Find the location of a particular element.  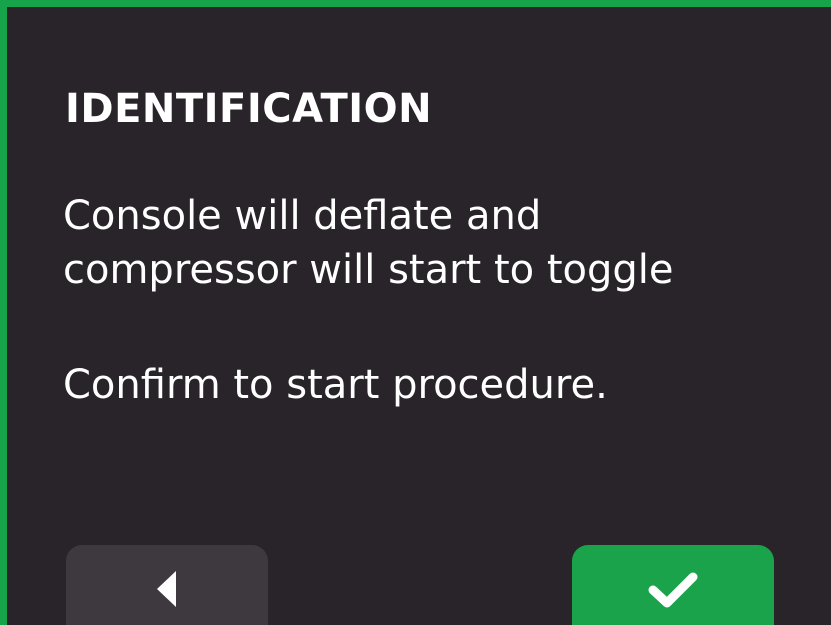

message-line: Console will deflate and is located at coordinates (302, 216).